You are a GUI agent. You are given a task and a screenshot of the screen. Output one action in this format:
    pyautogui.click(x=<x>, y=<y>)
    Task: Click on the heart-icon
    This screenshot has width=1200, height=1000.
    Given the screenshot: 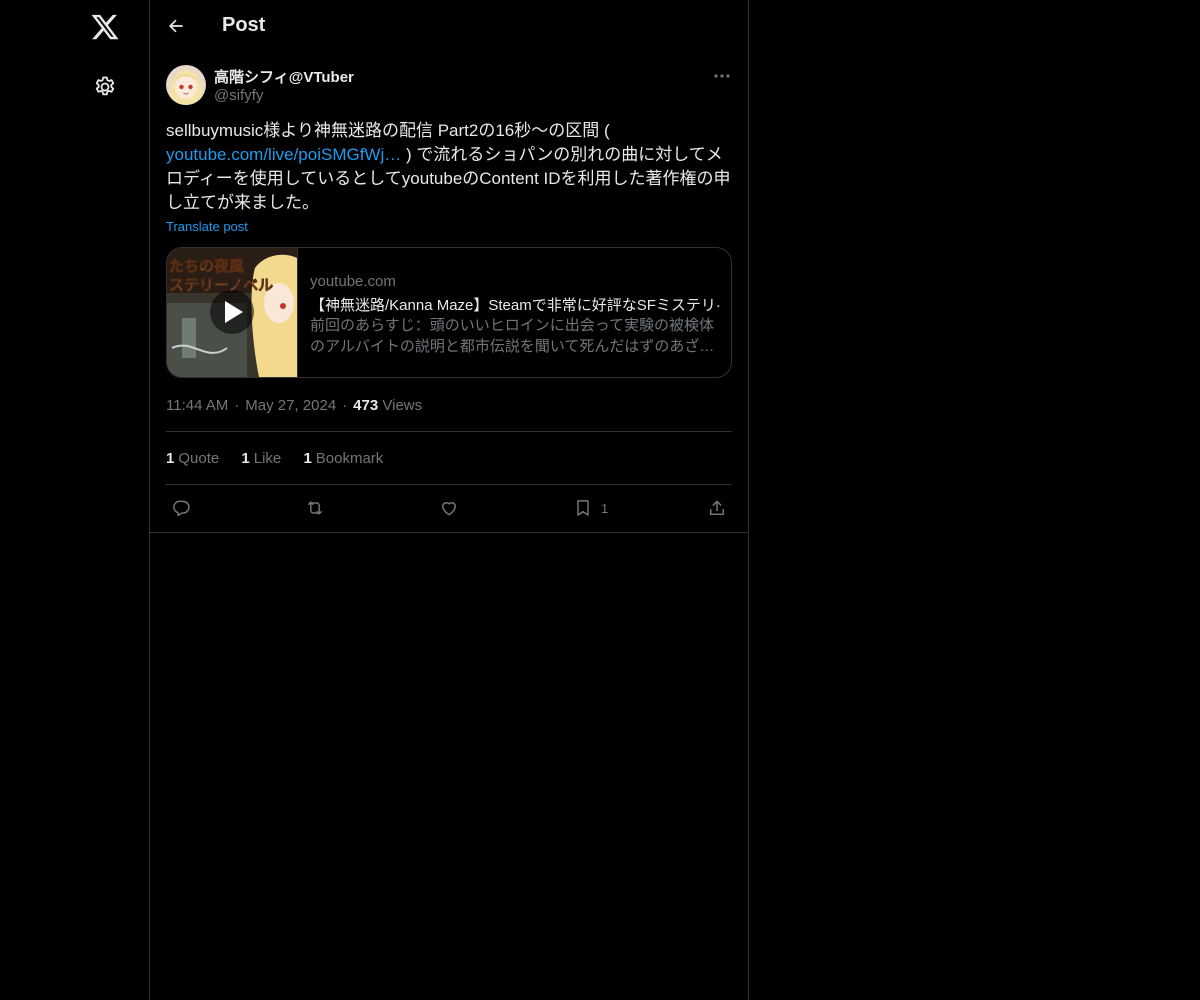 What is the action you would take?
    pyautogui.click(x=449, y=509)
    